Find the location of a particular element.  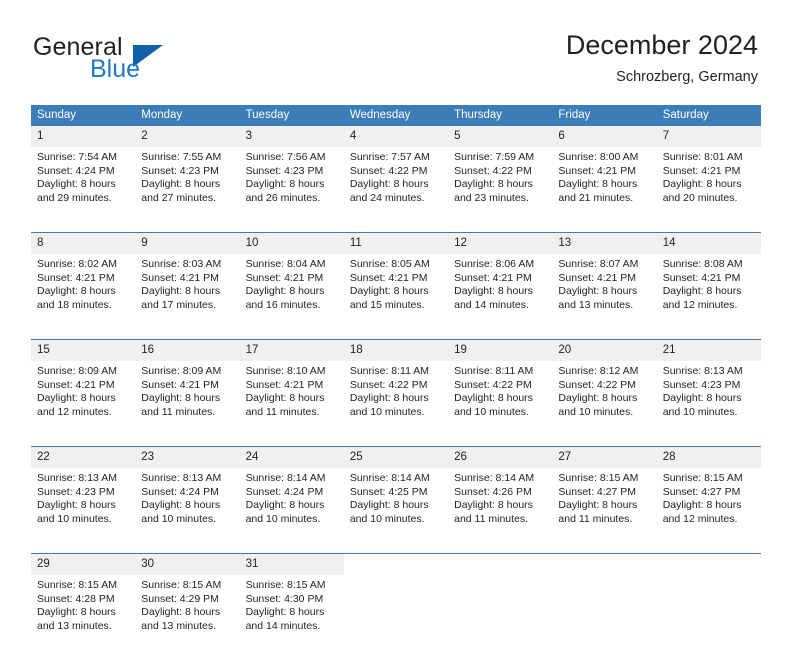

weekday-header-wednesday: Wednesday is located at coordinates (396, 115).